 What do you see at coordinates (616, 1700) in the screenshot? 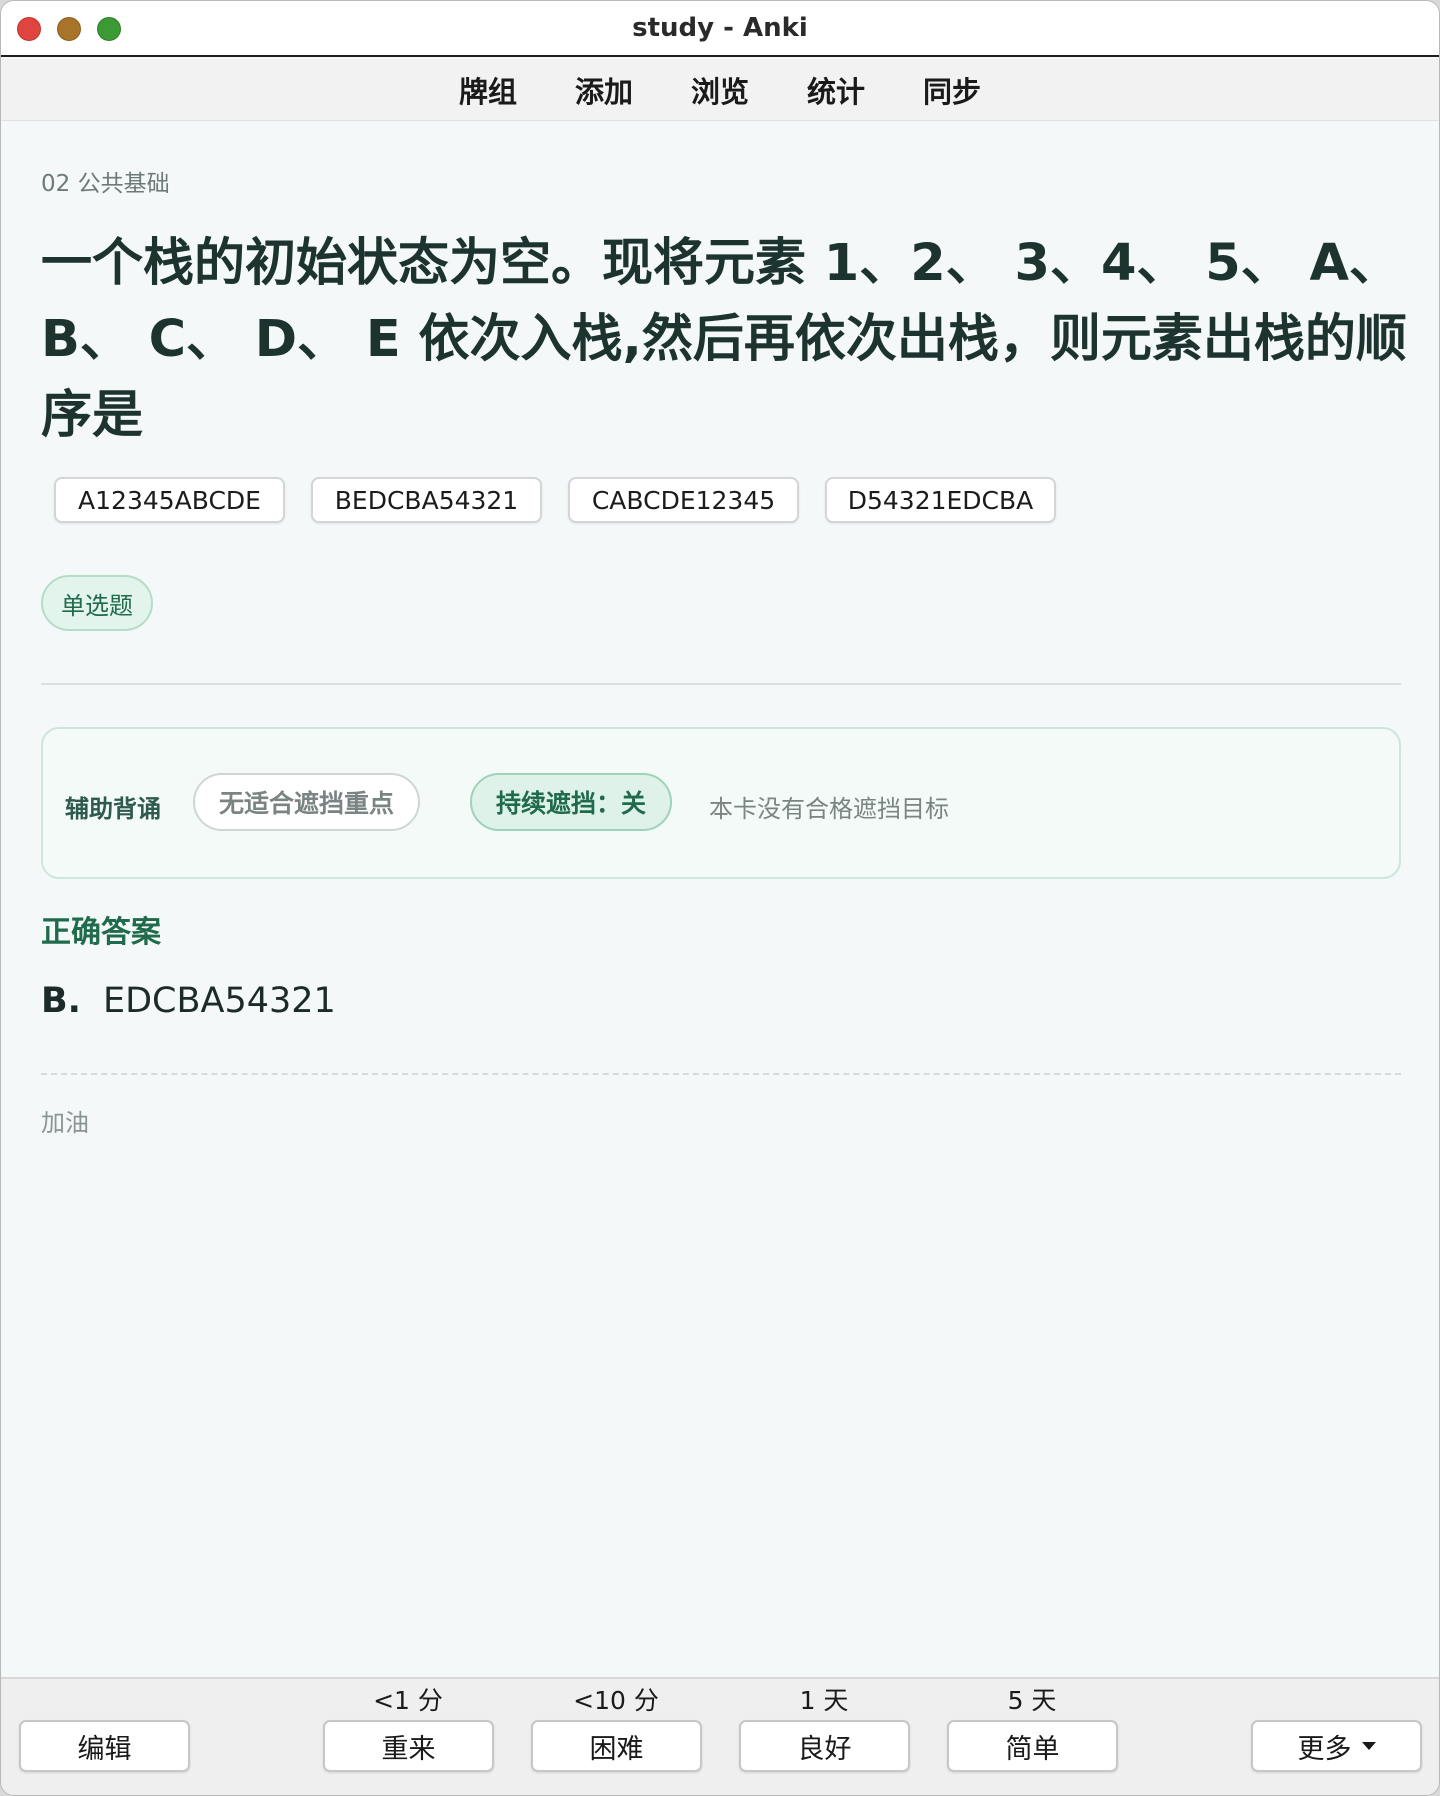
I see `hard-interval: <10 分` at bounding box center [616, 1700].